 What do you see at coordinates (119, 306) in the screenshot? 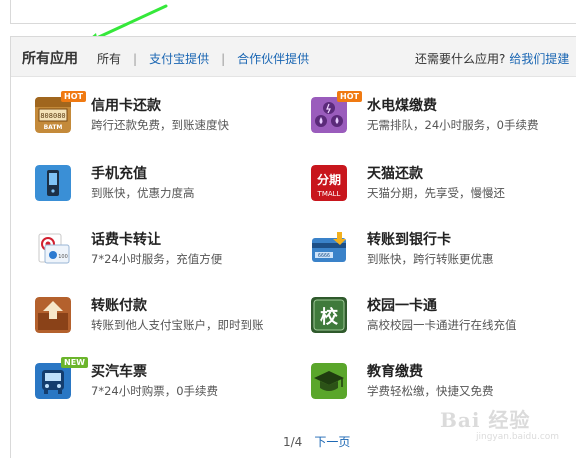
I see `app-name: 转账付款` at bounding box center [119, 306].